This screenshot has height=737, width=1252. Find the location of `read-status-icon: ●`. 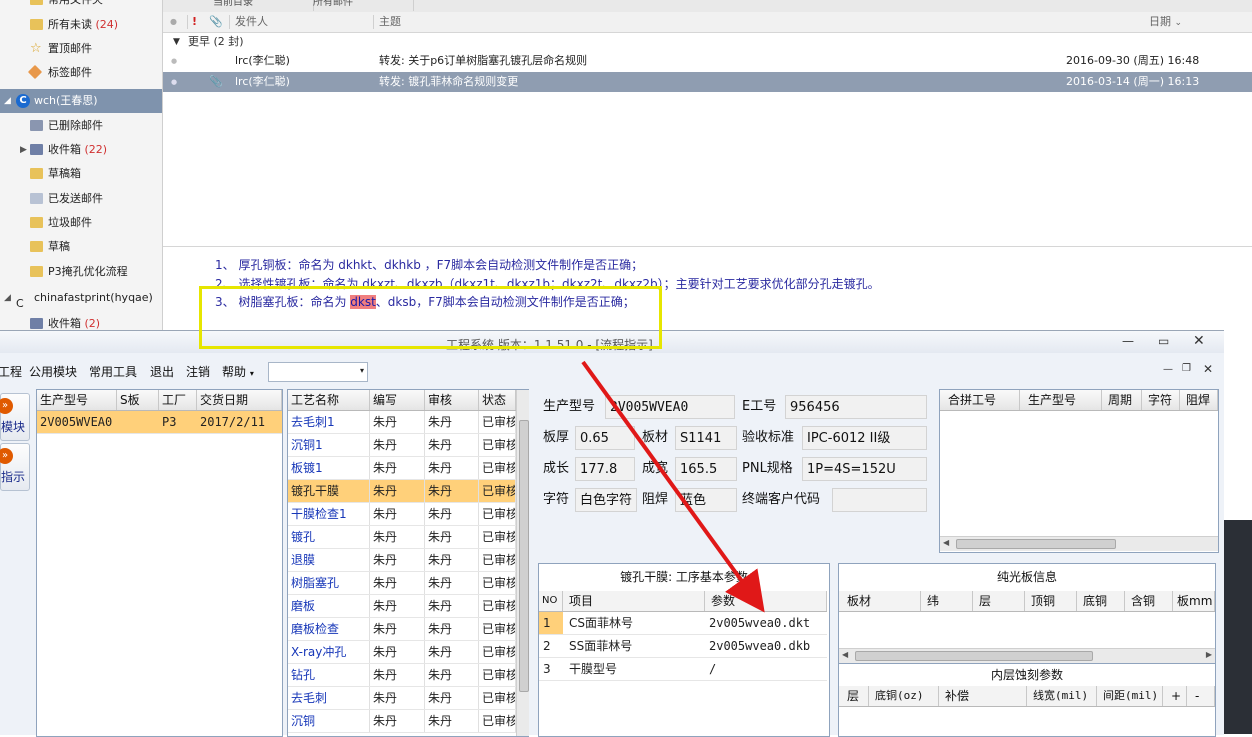

read-status-icon: ● is located at coordinates (173, 22).